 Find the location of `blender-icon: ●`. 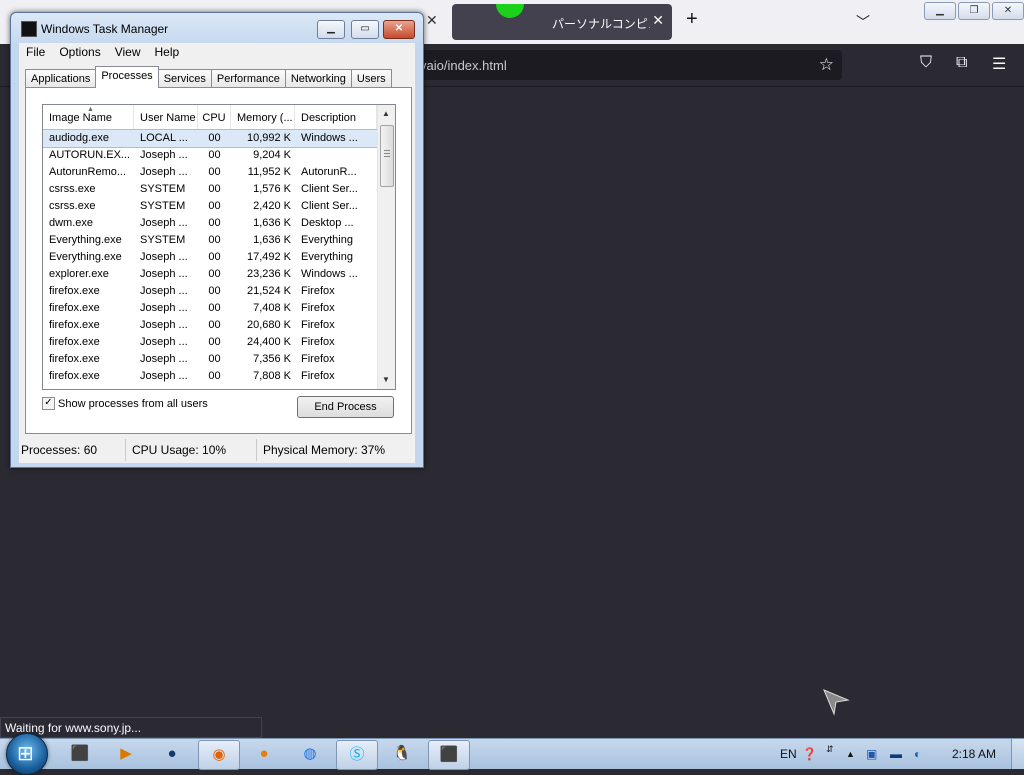

blender-icon: ● is located at coordinates (264, 754).